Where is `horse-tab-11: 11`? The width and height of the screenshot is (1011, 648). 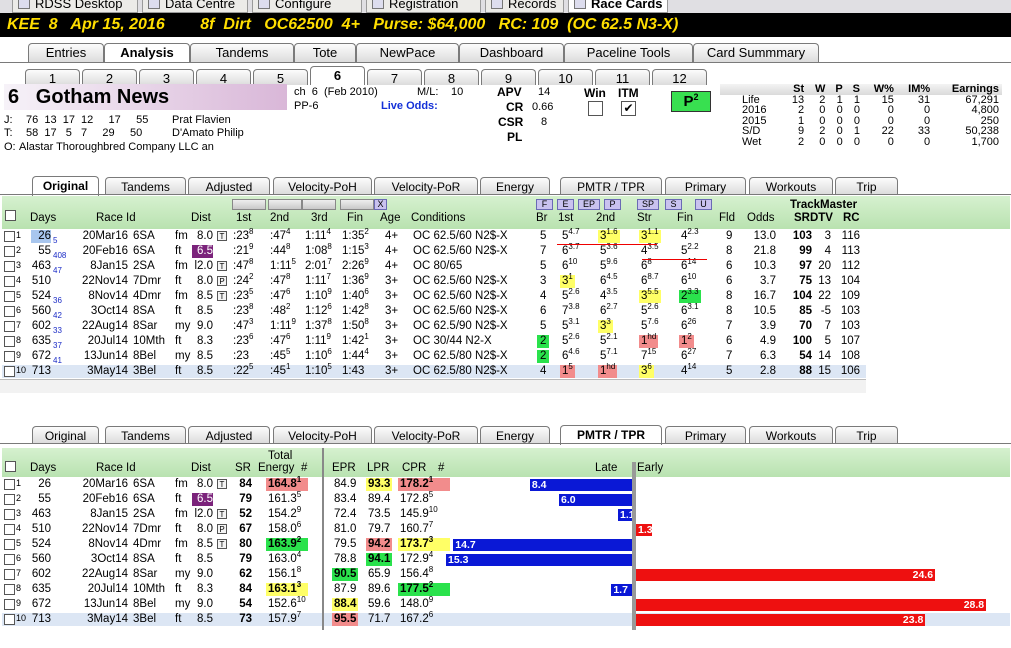
horse-tab-11: 11 is located at coordinates (622, 77).